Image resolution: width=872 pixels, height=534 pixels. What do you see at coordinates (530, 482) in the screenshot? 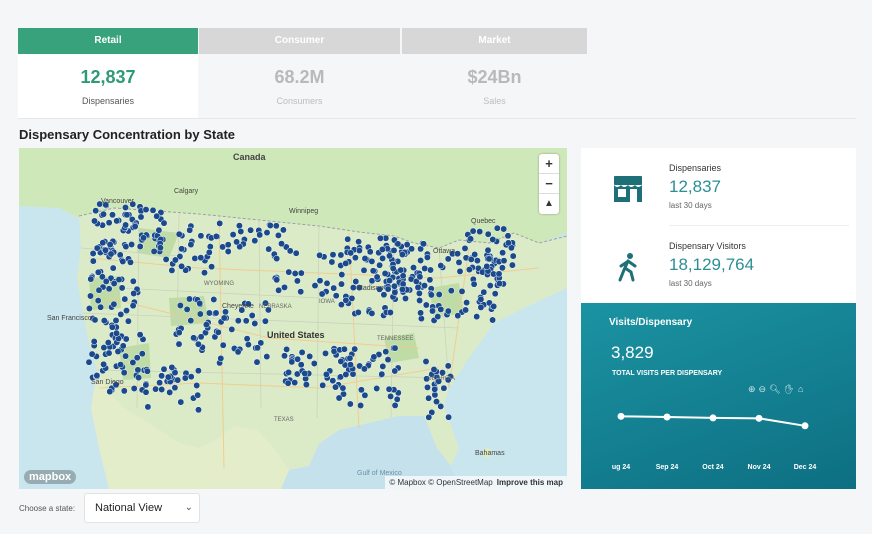
I see `improve-map-link: Improve this map` at bounding box center [530, 482].